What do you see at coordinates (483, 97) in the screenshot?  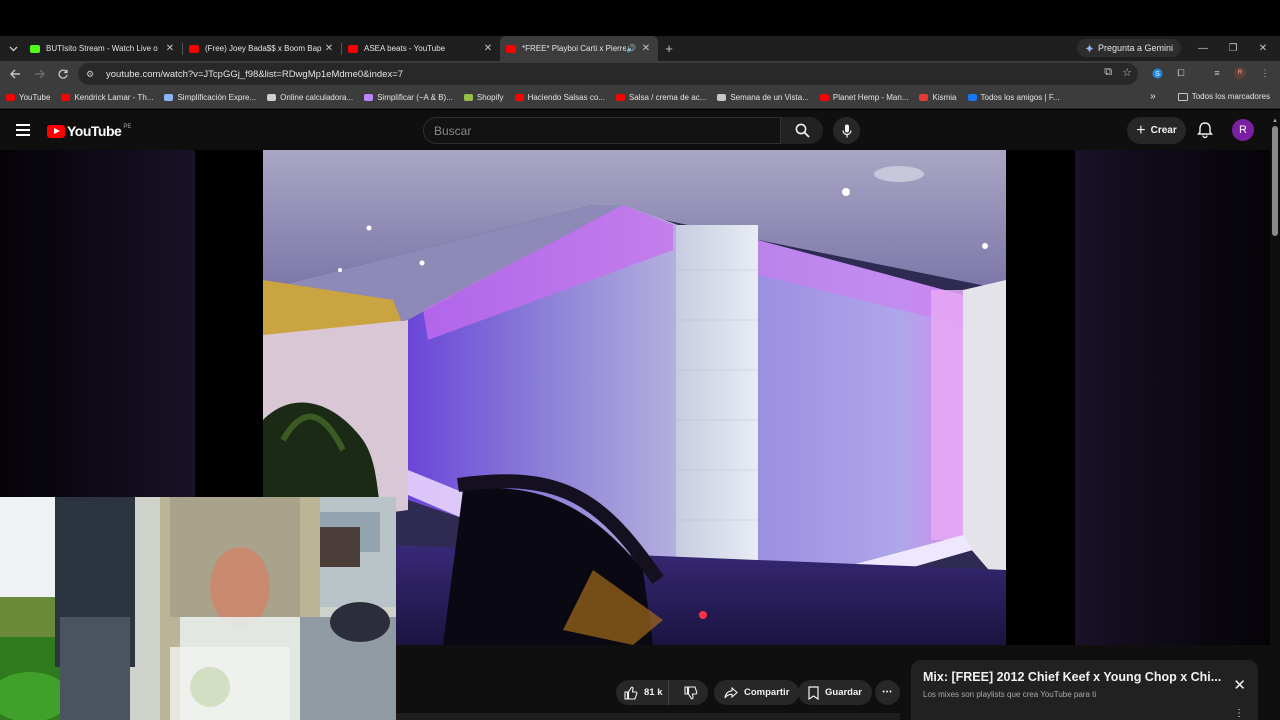 I see `bookmark-shopify: Shopify` at bounding box center [483, 97].